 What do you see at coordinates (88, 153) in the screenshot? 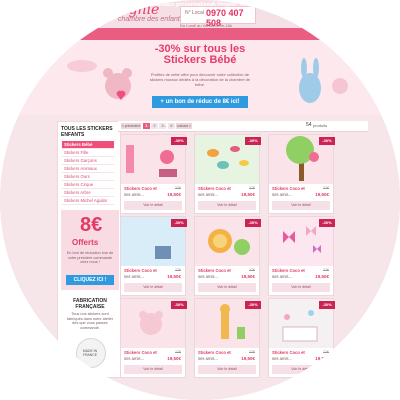
I see `sidebar-item-fille: Stickers Fille` at bounding box center [88, 153].